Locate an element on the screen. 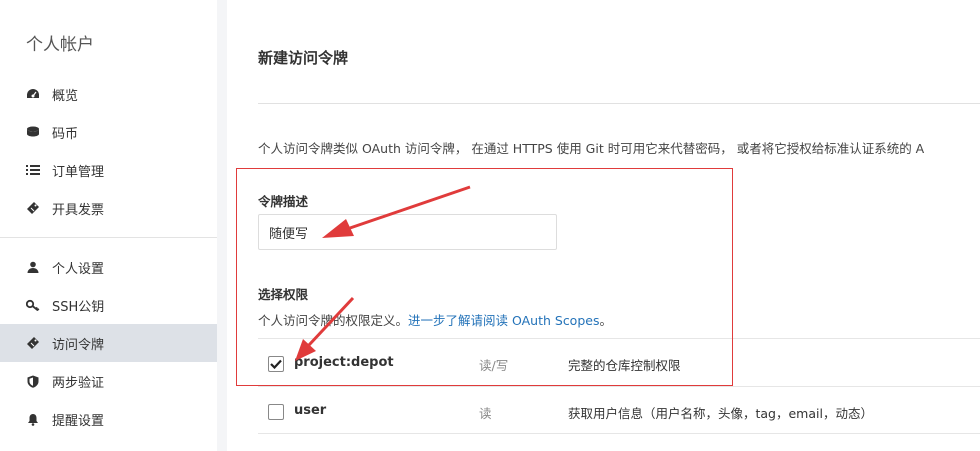 This screenshot has width=980, height=451. sidebar-item-label: 订单管理 is located at coordinates (78, 172).